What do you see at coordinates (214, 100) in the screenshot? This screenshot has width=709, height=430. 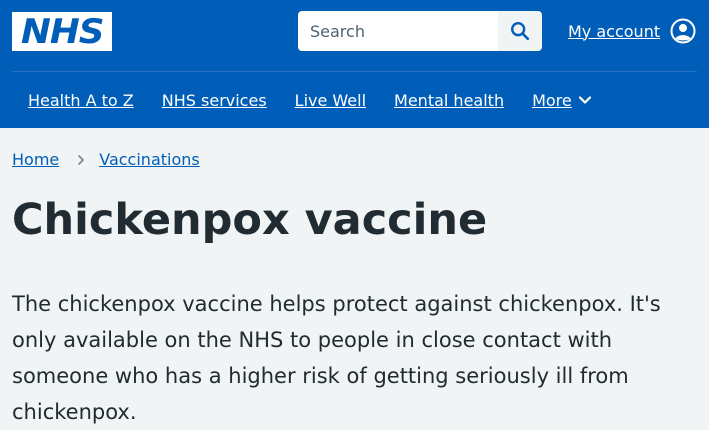 I see `nav-item-nhs-services: NHS services` at bounding box center [214, 100].